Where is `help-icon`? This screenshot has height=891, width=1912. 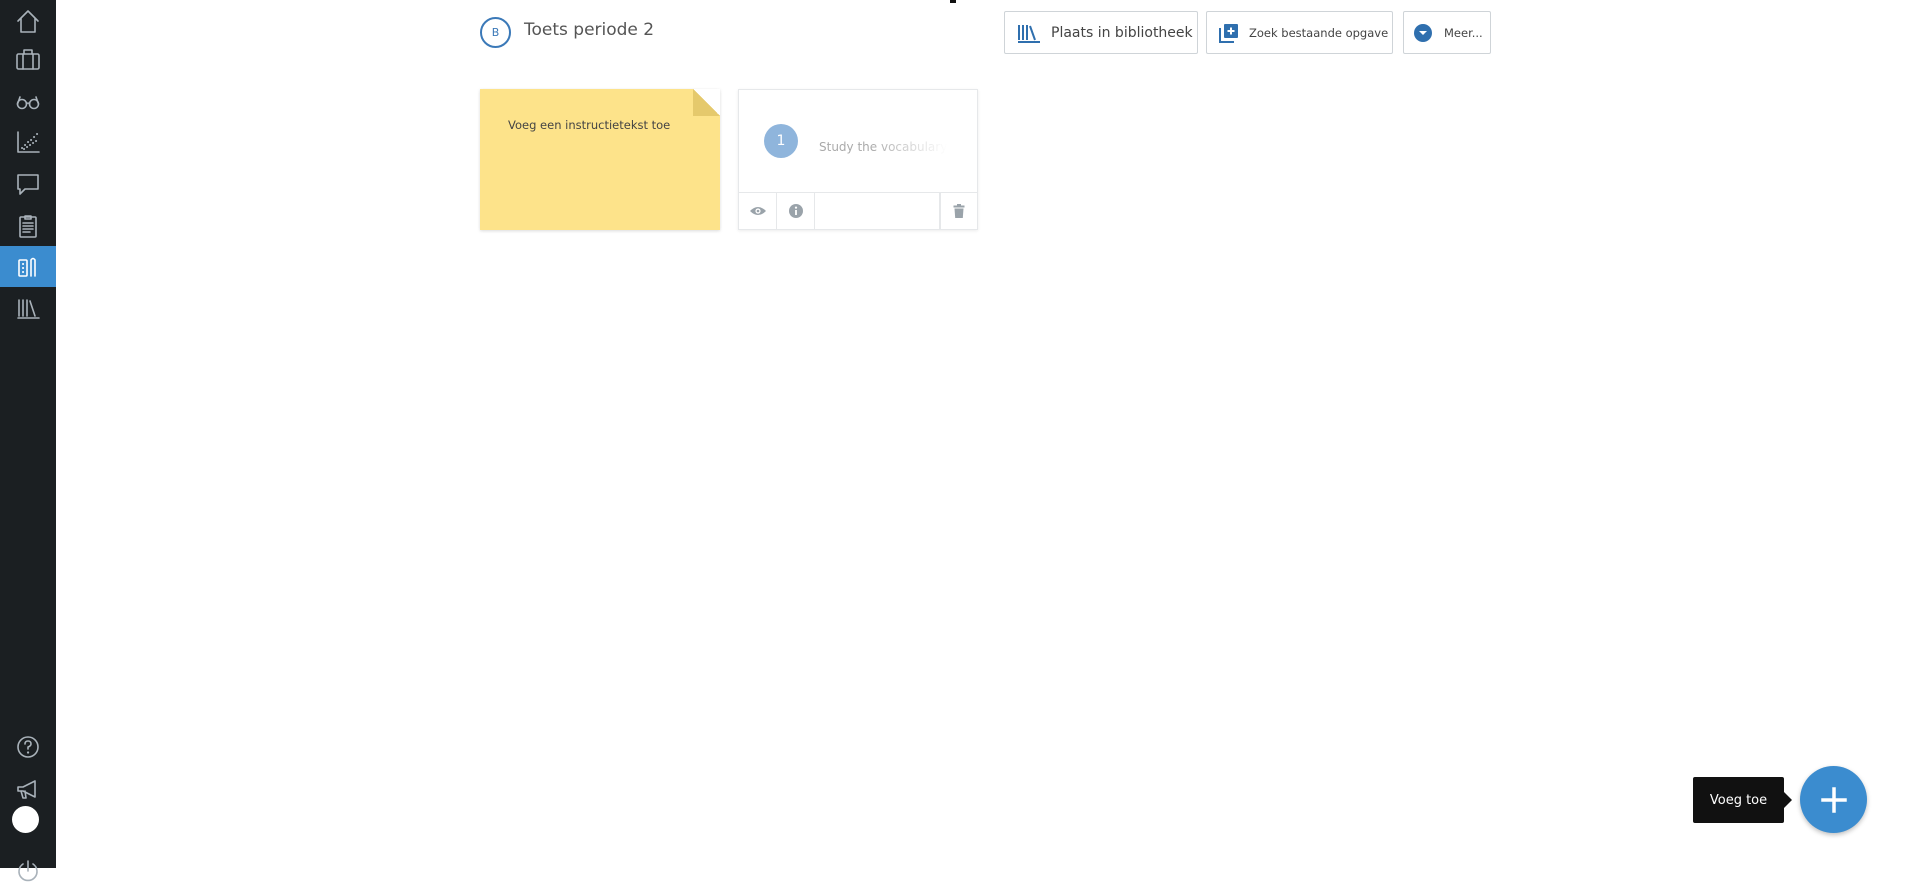
help-icon is located at coordinates (28, 746).